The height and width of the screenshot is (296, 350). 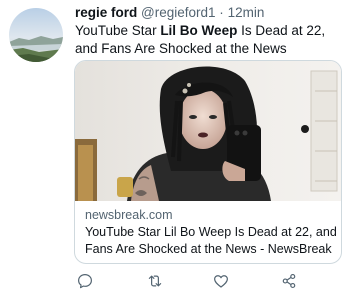 I want to click on retweet-icon, so click(x=155, y=281).